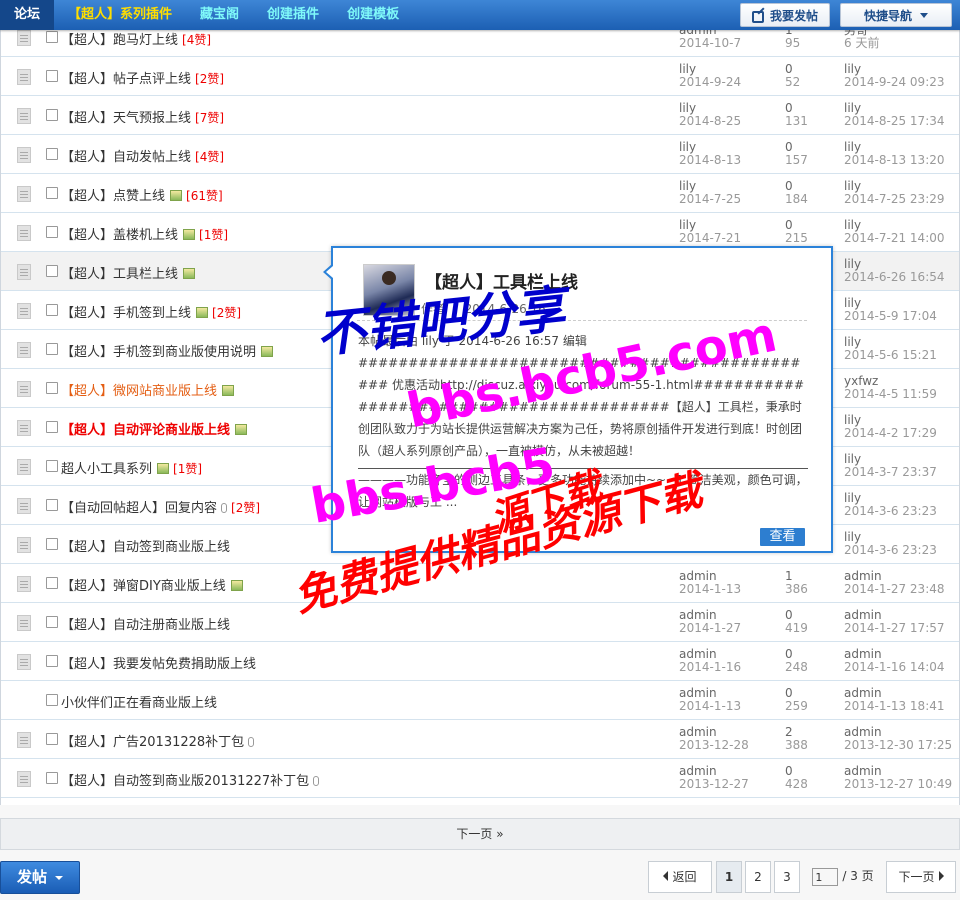 The height and width of the screenshot is (900, 960). Describe the element at coordinates (24, 740) in the screenshot. I see `document-icon` at that location.